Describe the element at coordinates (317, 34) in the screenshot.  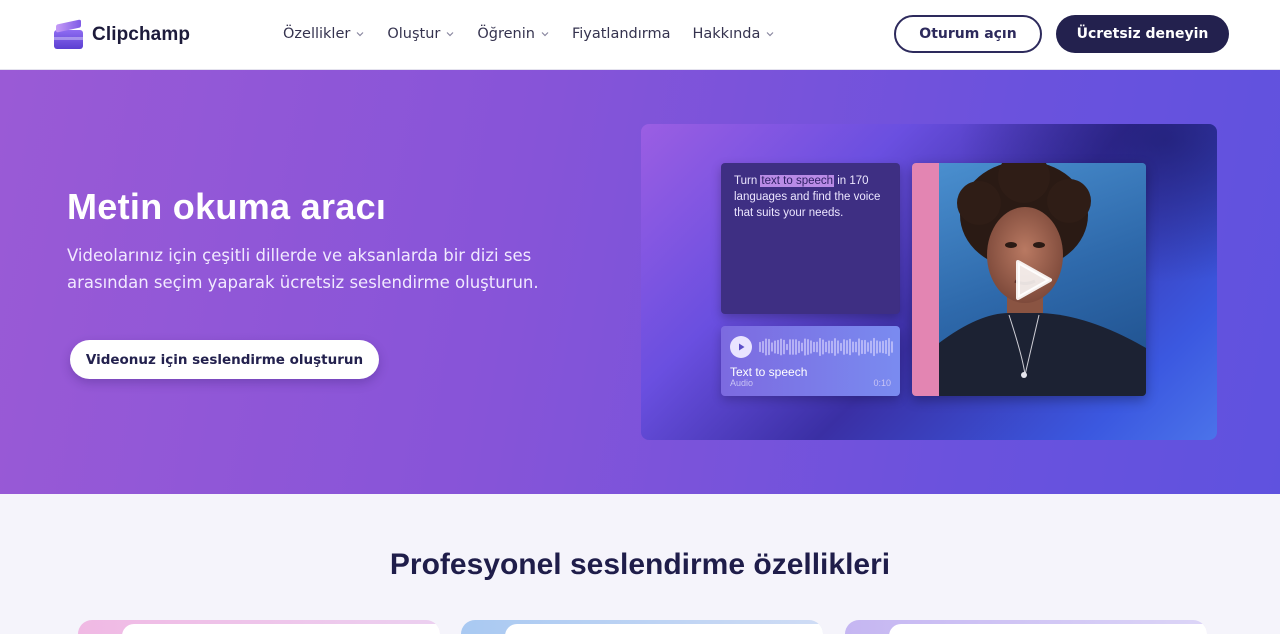
I see `nav-item-label: Özellikler` at that location.